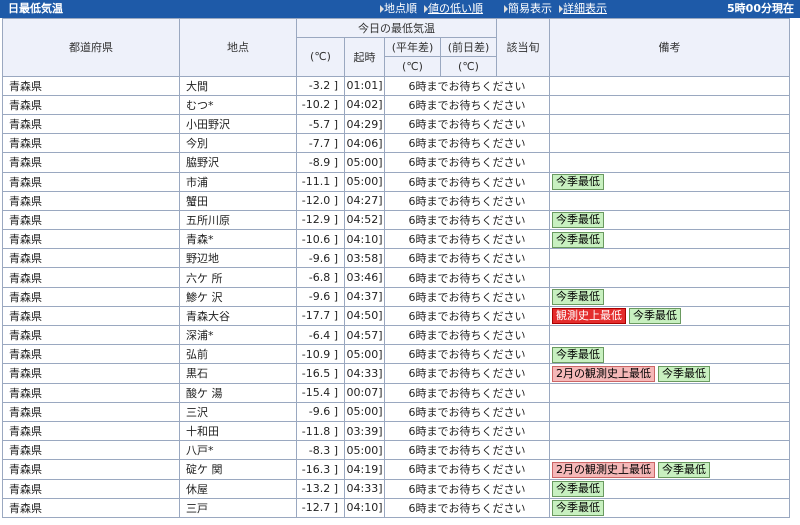 This screenshot has height=525, width=800. I want to click on cell-location: 十和田, so click(238, 431).